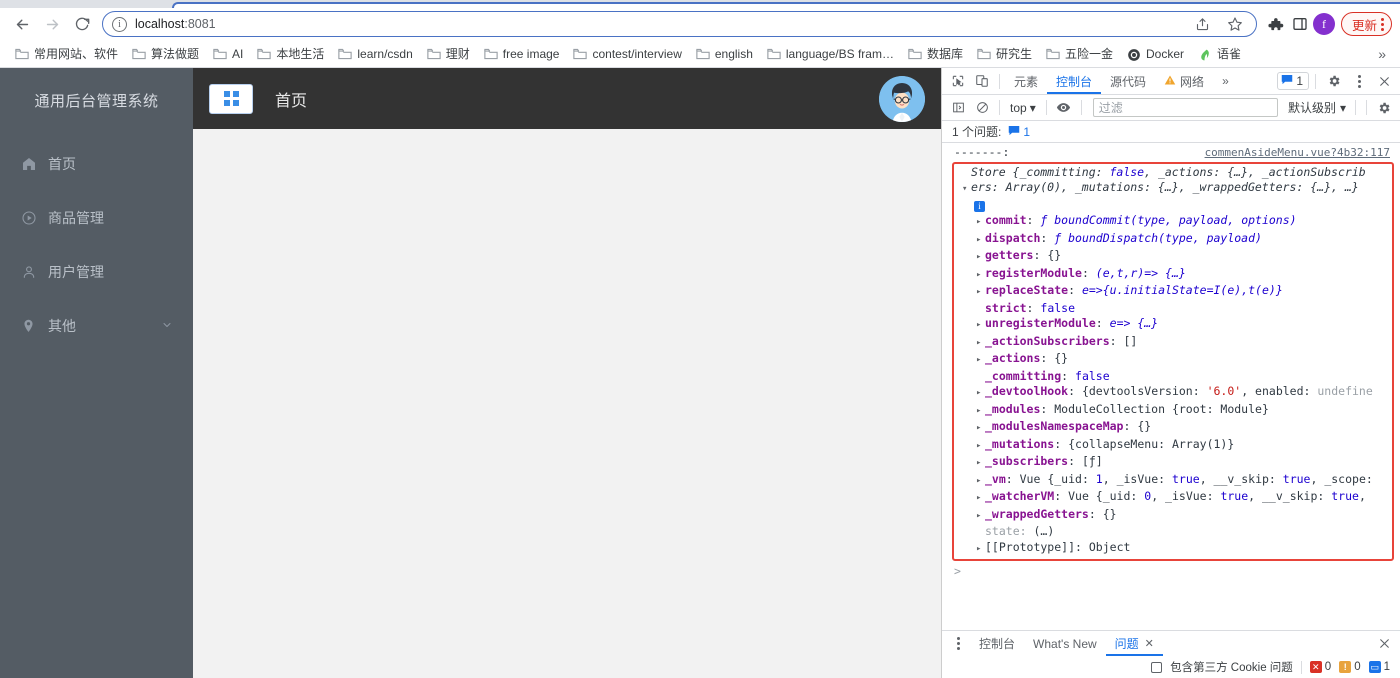 The image size is (1400, 678). I want to click on object-property-row: ▸ _modulesNamespaceMap: {}, so click(1173, 428).